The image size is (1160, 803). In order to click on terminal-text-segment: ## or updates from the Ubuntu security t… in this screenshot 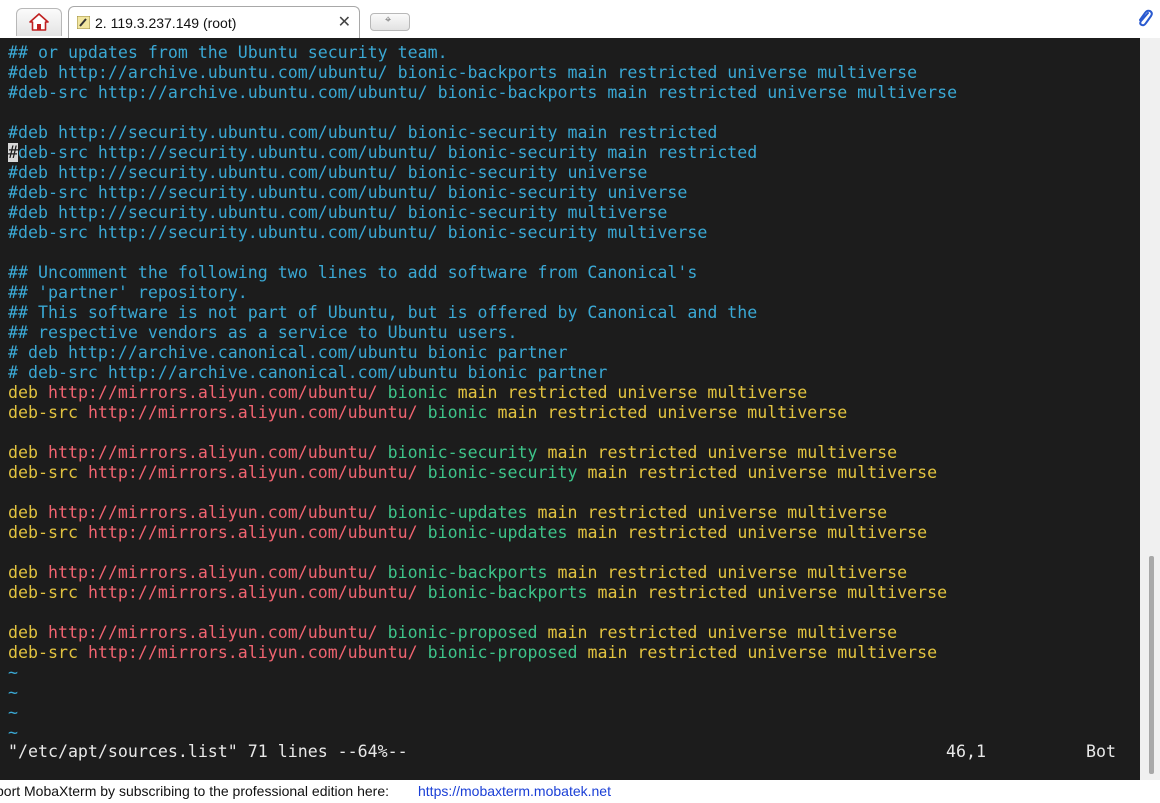, I will do `click(228, 52)`.